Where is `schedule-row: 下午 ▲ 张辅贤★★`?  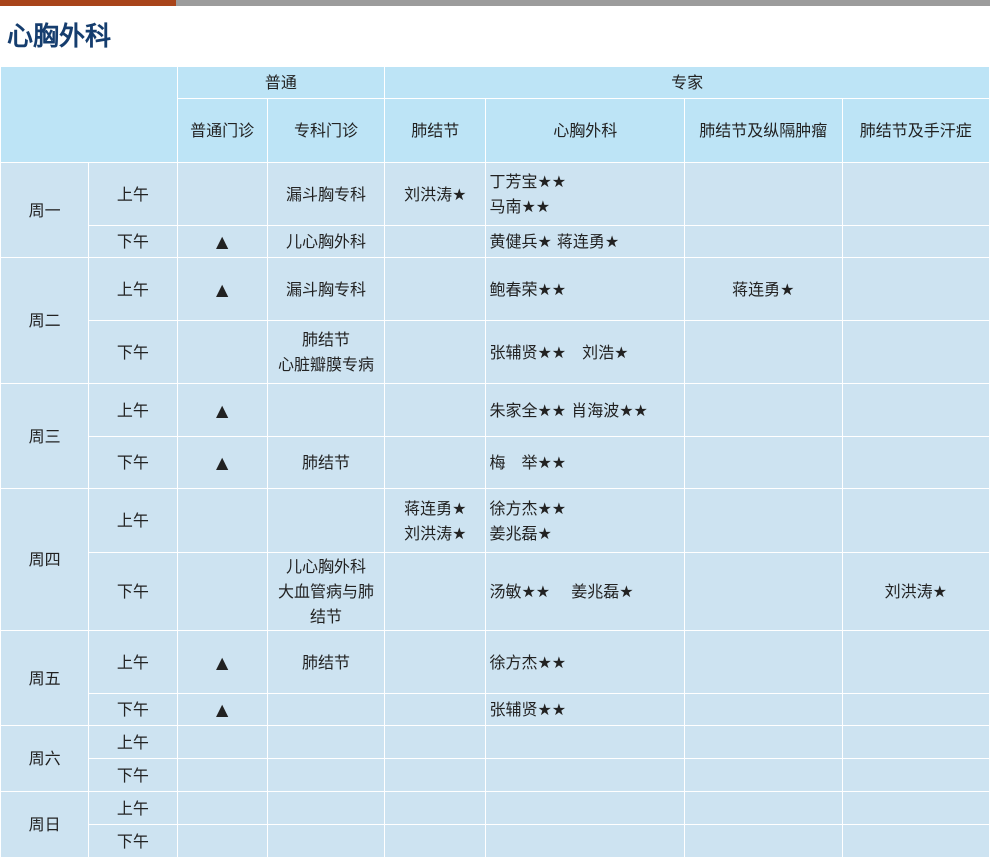
schedule-row: 下午 ▲ 张辅贤★★ is located at coordinates (495, 709).